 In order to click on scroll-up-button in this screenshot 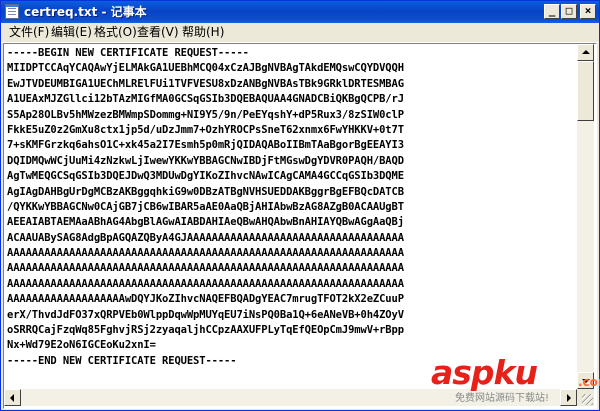, I will do `click(585, 52)`.